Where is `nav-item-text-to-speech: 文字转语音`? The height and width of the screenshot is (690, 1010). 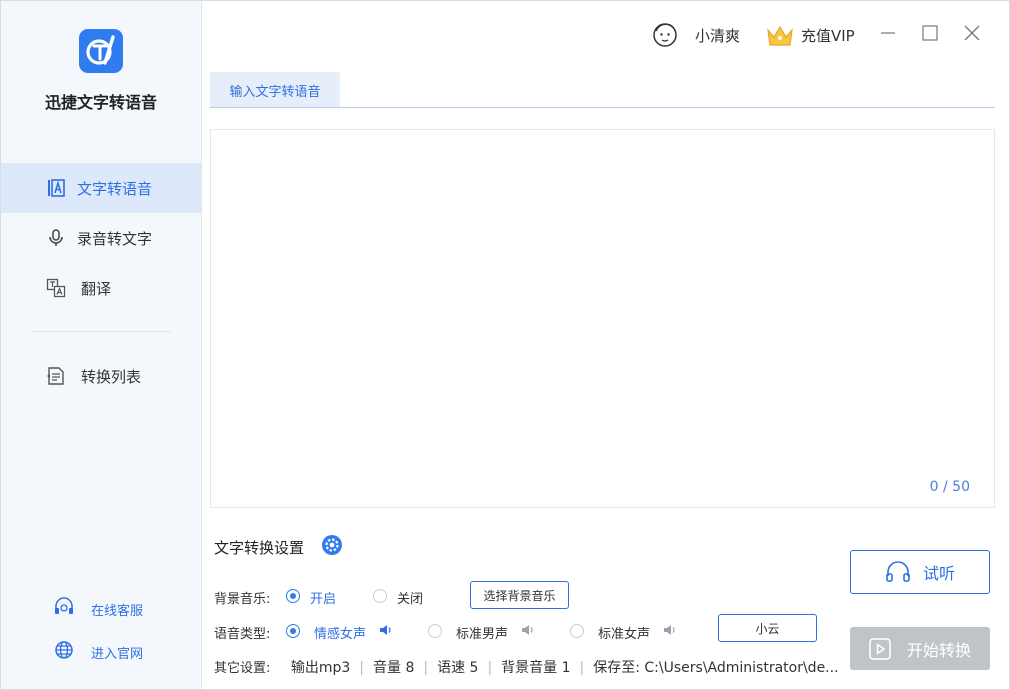
nav-item-text-to-speech: 文字转语音 is located at coordinates (101, 188).